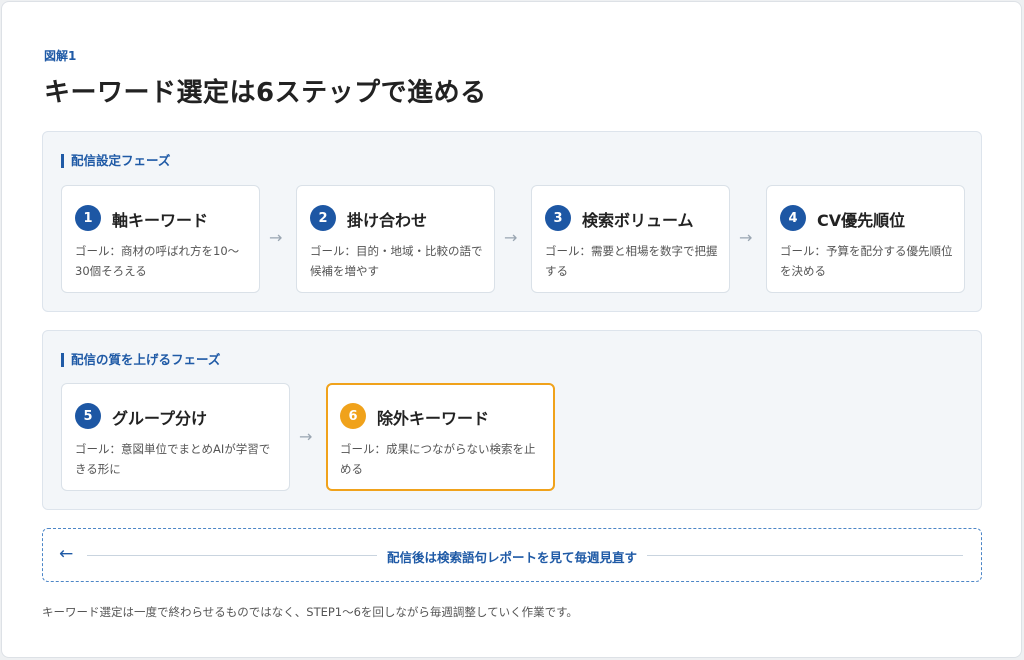  I want to click on step-card-1: 1 軸キーワード ゴール：商材の呼ばれ方を10〜30個そろえる, so click(160, 239).